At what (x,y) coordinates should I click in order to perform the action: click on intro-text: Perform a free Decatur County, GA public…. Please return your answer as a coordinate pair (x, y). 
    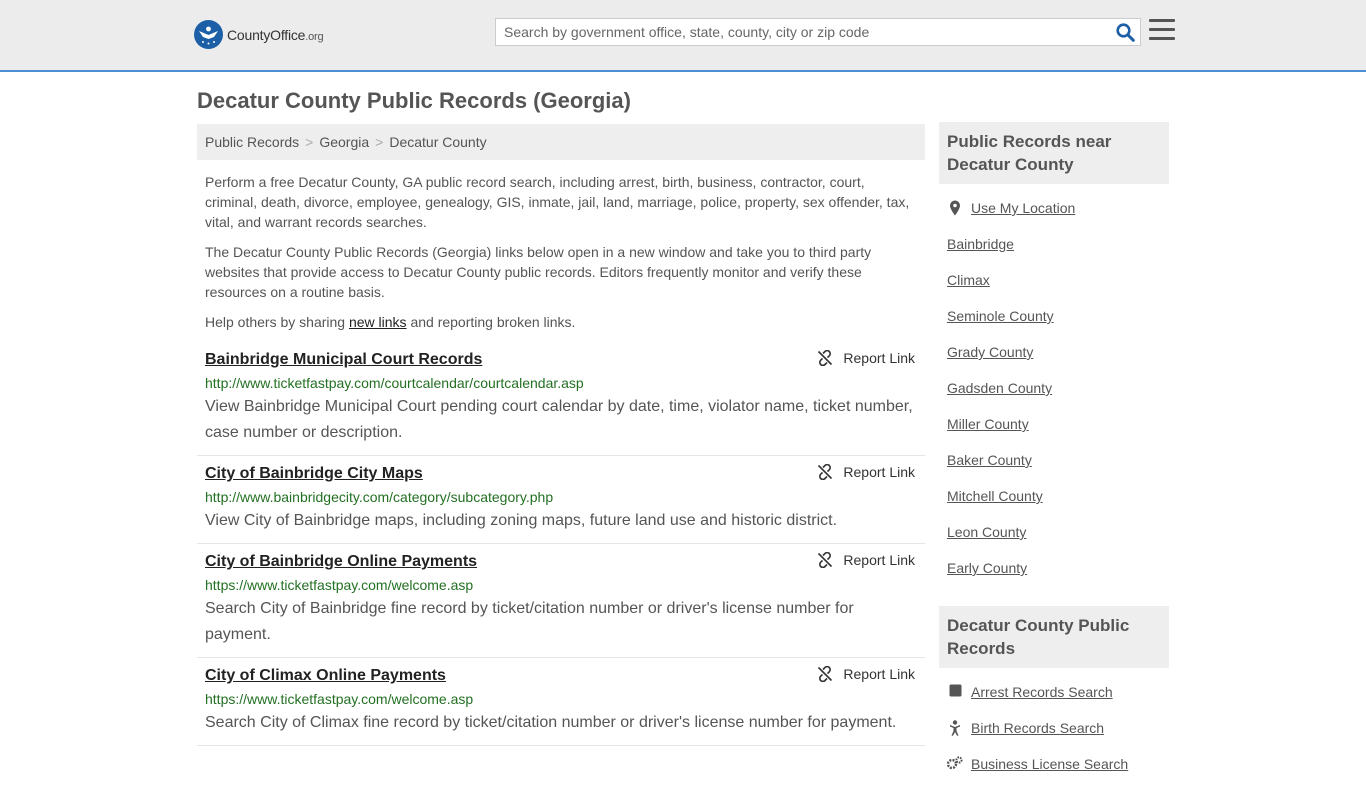
    Looking at the image, I should click on (561, 252).